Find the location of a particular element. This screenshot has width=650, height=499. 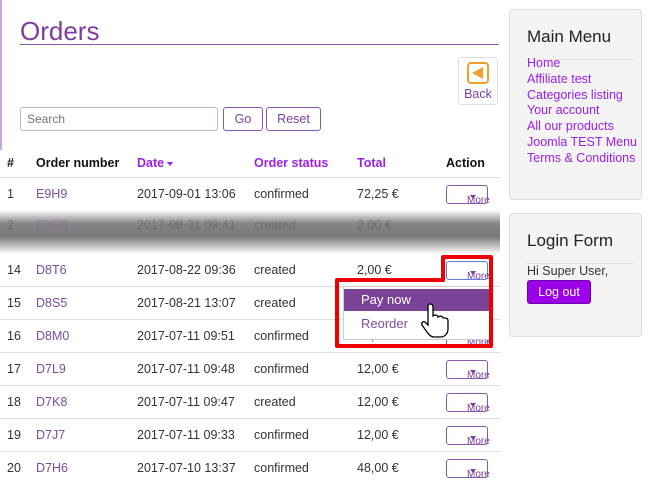

back-button: Back is located at coordinates (478, 81).